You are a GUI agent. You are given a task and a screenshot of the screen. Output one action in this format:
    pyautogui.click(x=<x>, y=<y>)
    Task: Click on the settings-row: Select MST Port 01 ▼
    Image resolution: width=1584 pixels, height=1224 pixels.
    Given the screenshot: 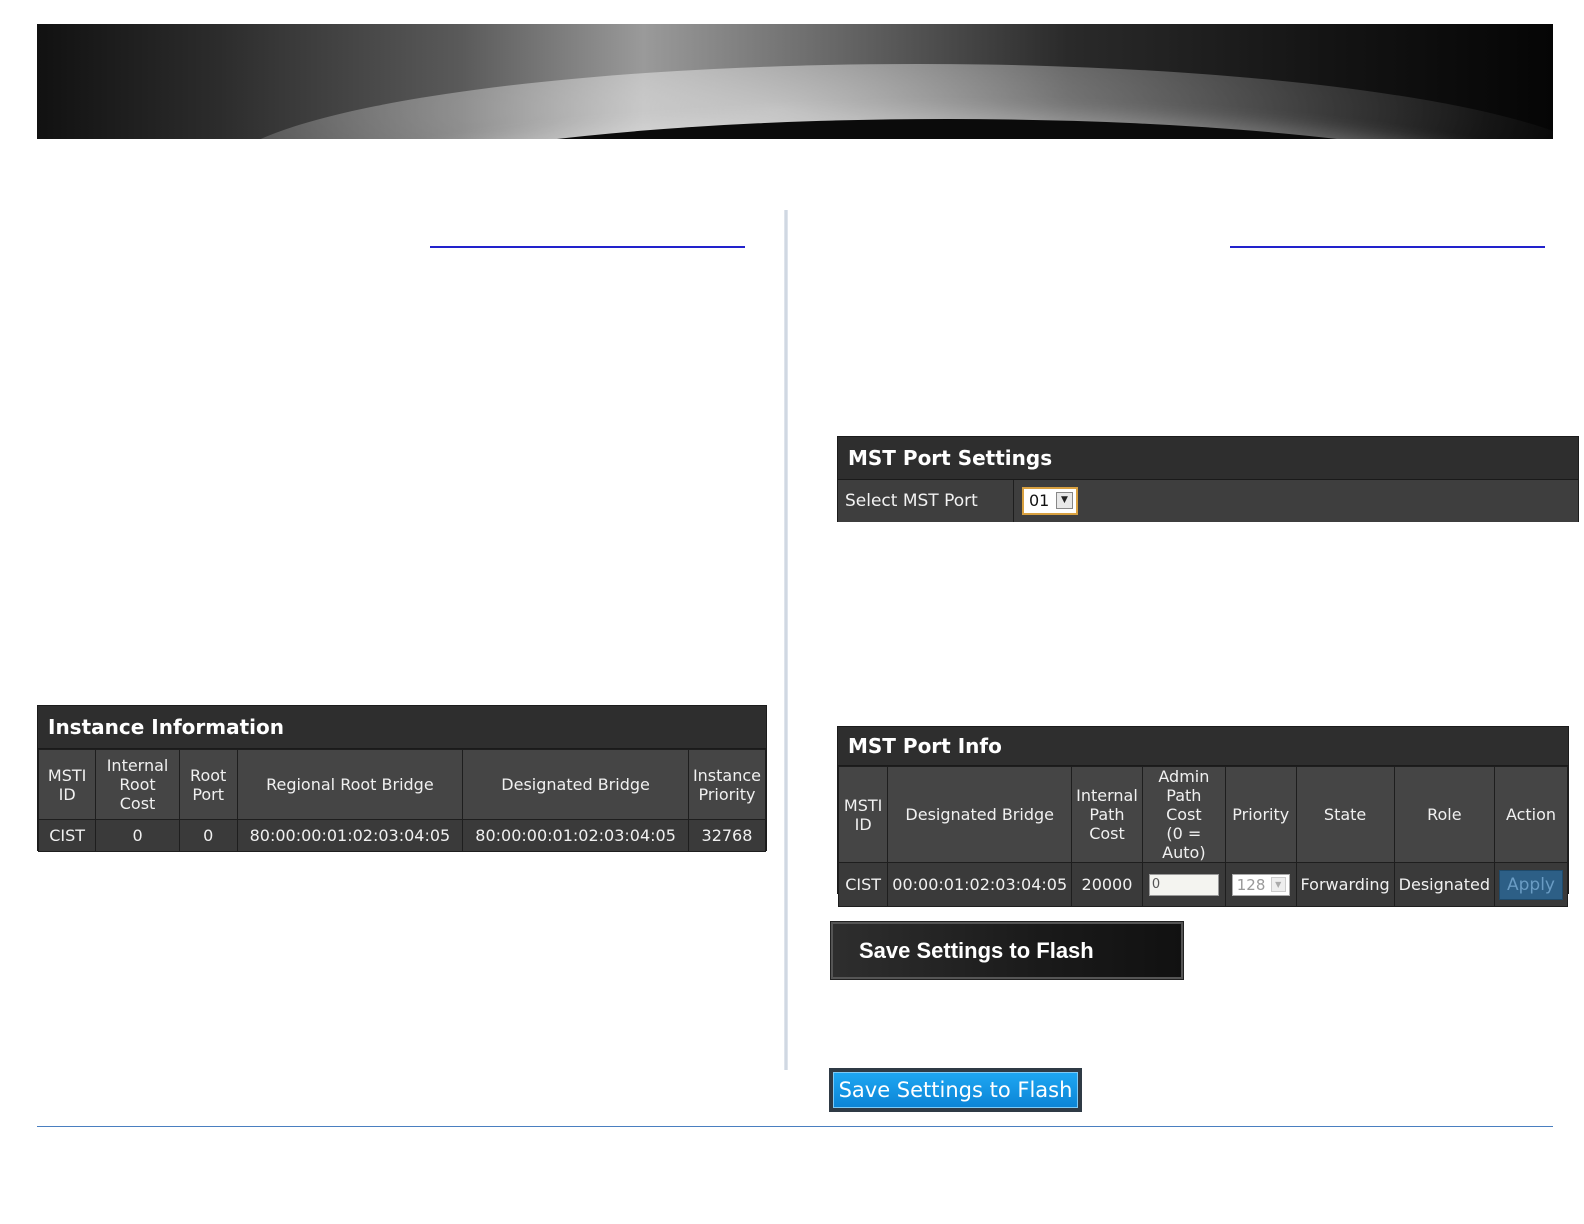 What is the action you would take?
    pyautogui.click(x=1208, y=501)
    